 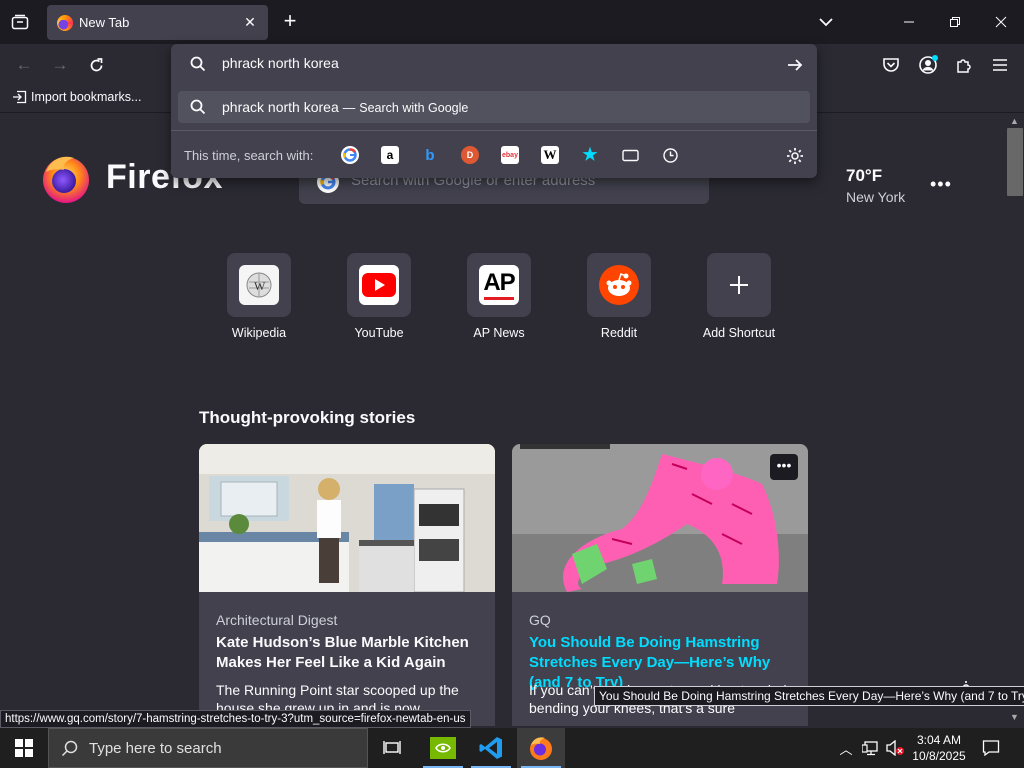 What do you see at coordinates (155, 748) in the screenshot?
I see `taskbar-search-placeholder: Type here to search` at bounding box center [155, 748].